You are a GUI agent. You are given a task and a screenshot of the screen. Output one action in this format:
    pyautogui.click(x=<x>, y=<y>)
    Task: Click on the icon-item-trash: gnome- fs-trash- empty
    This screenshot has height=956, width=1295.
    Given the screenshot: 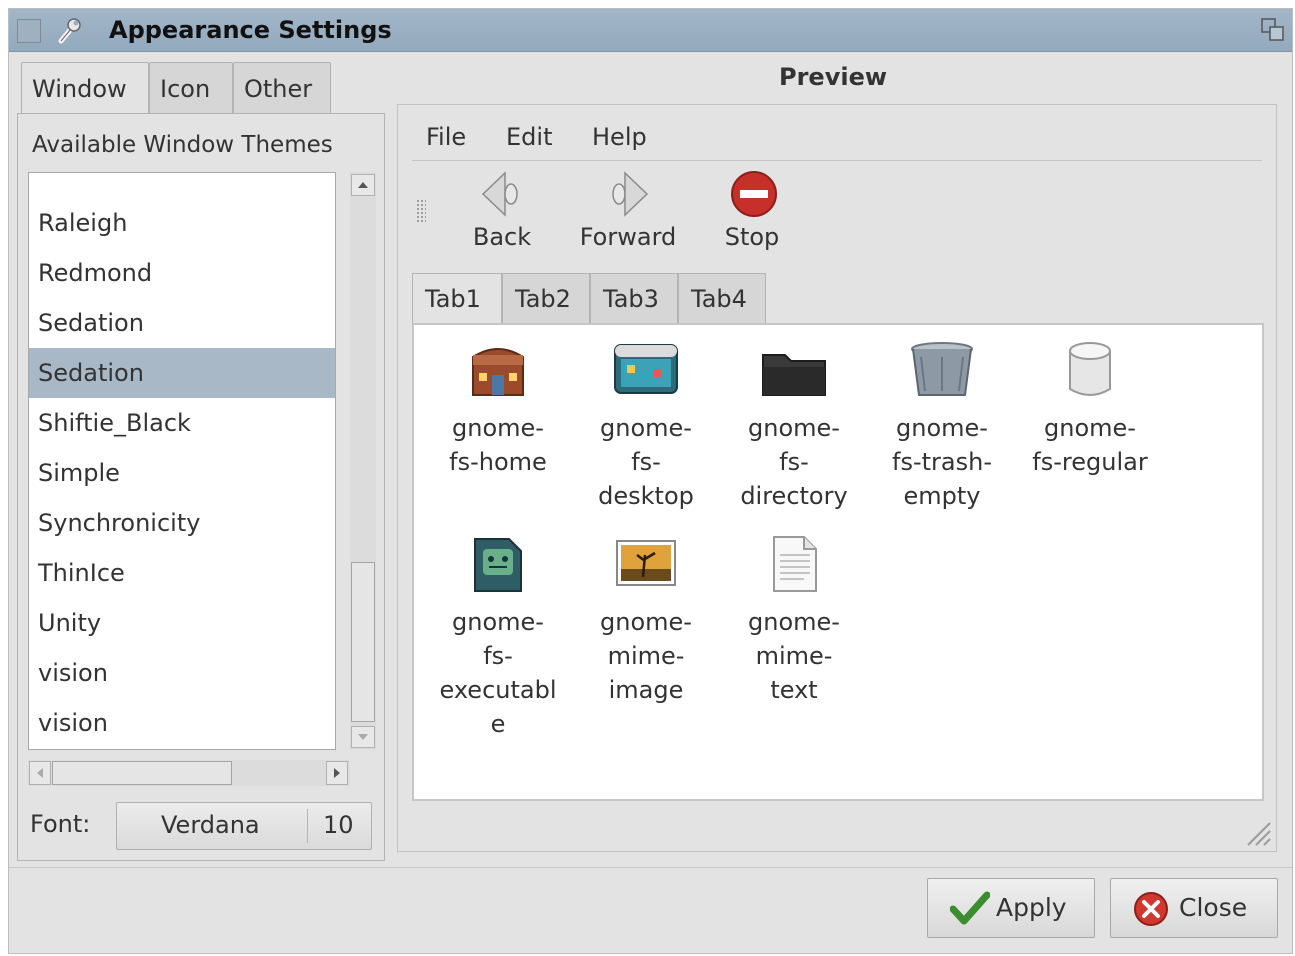 What is the action you would take?
    pyautogui.click(x=942, y=426)
    